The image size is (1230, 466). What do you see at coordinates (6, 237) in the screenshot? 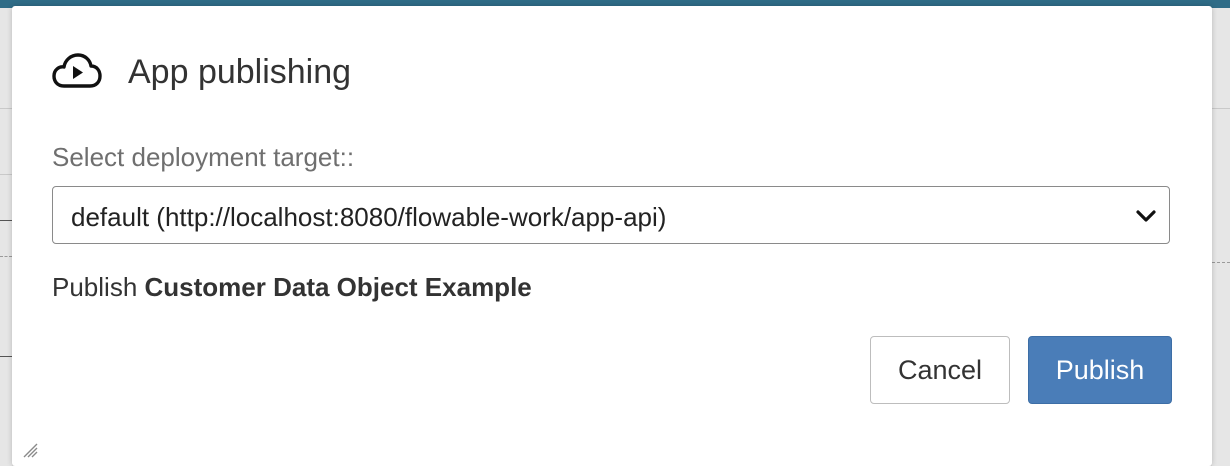
I see `background-left-panel` at bounding box center [6, 237].